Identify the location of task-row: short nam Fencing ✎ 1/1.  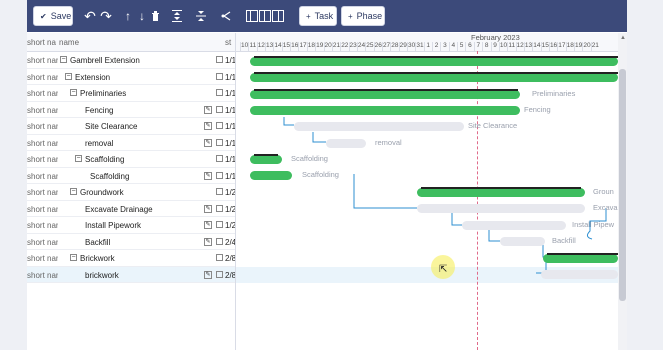
(131, 110).